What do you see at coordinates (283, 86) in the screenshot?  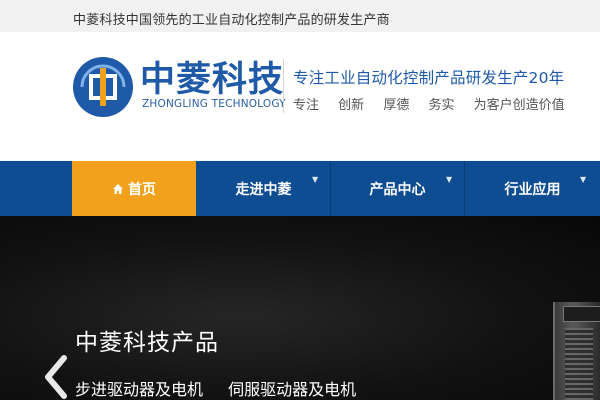 I see `header-divider` at bounding box center [283, 86].